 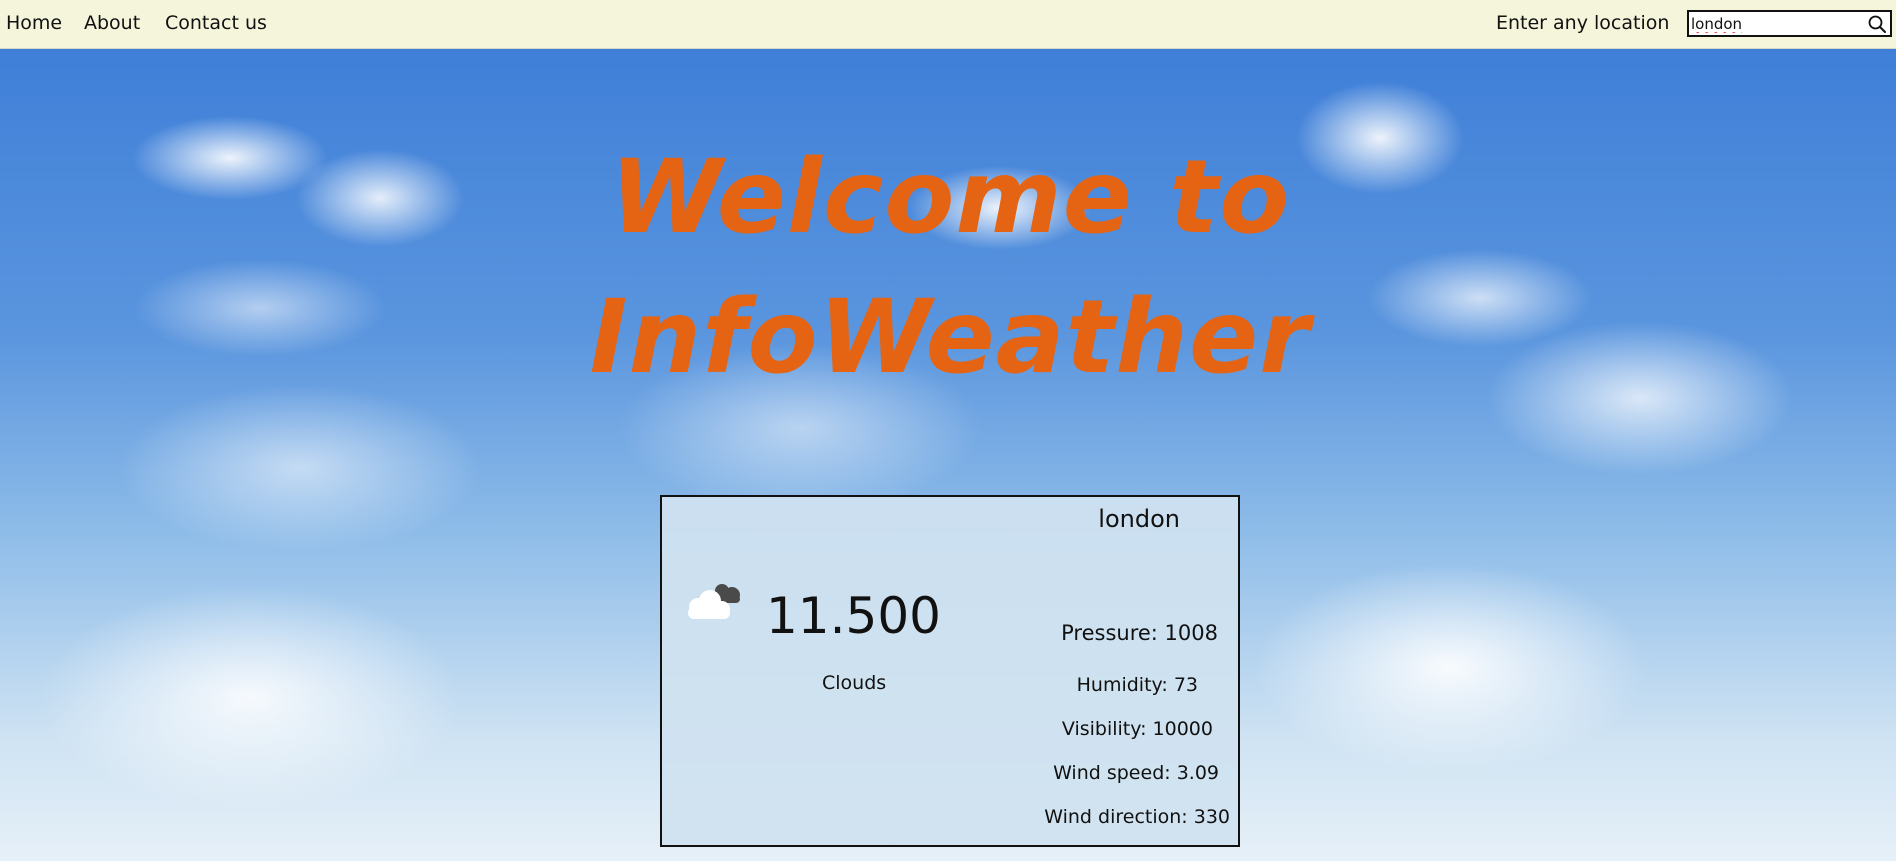 I want to click on nav-contact-link: Contact us, so click(x=216, y=23).